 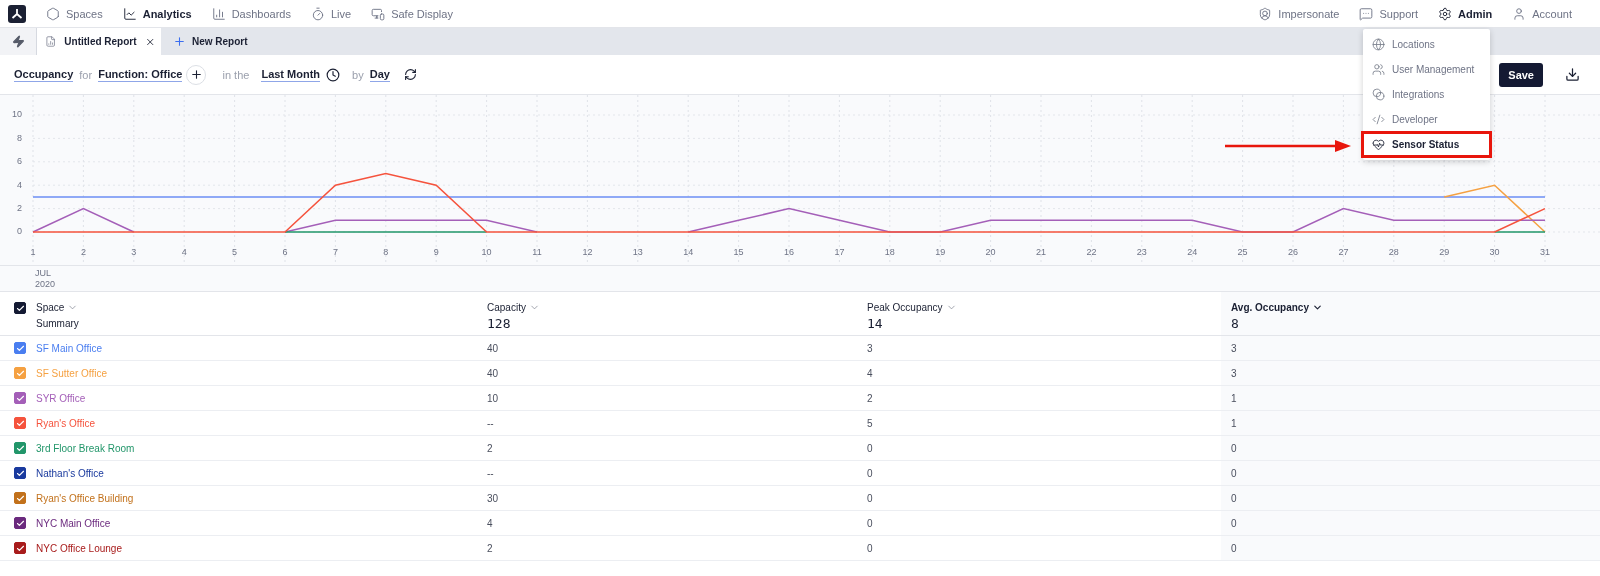 What do you see at coordinates (1445, 13) in the screenshot?
I see `settings-icon` at bounding box center [1445, 13].